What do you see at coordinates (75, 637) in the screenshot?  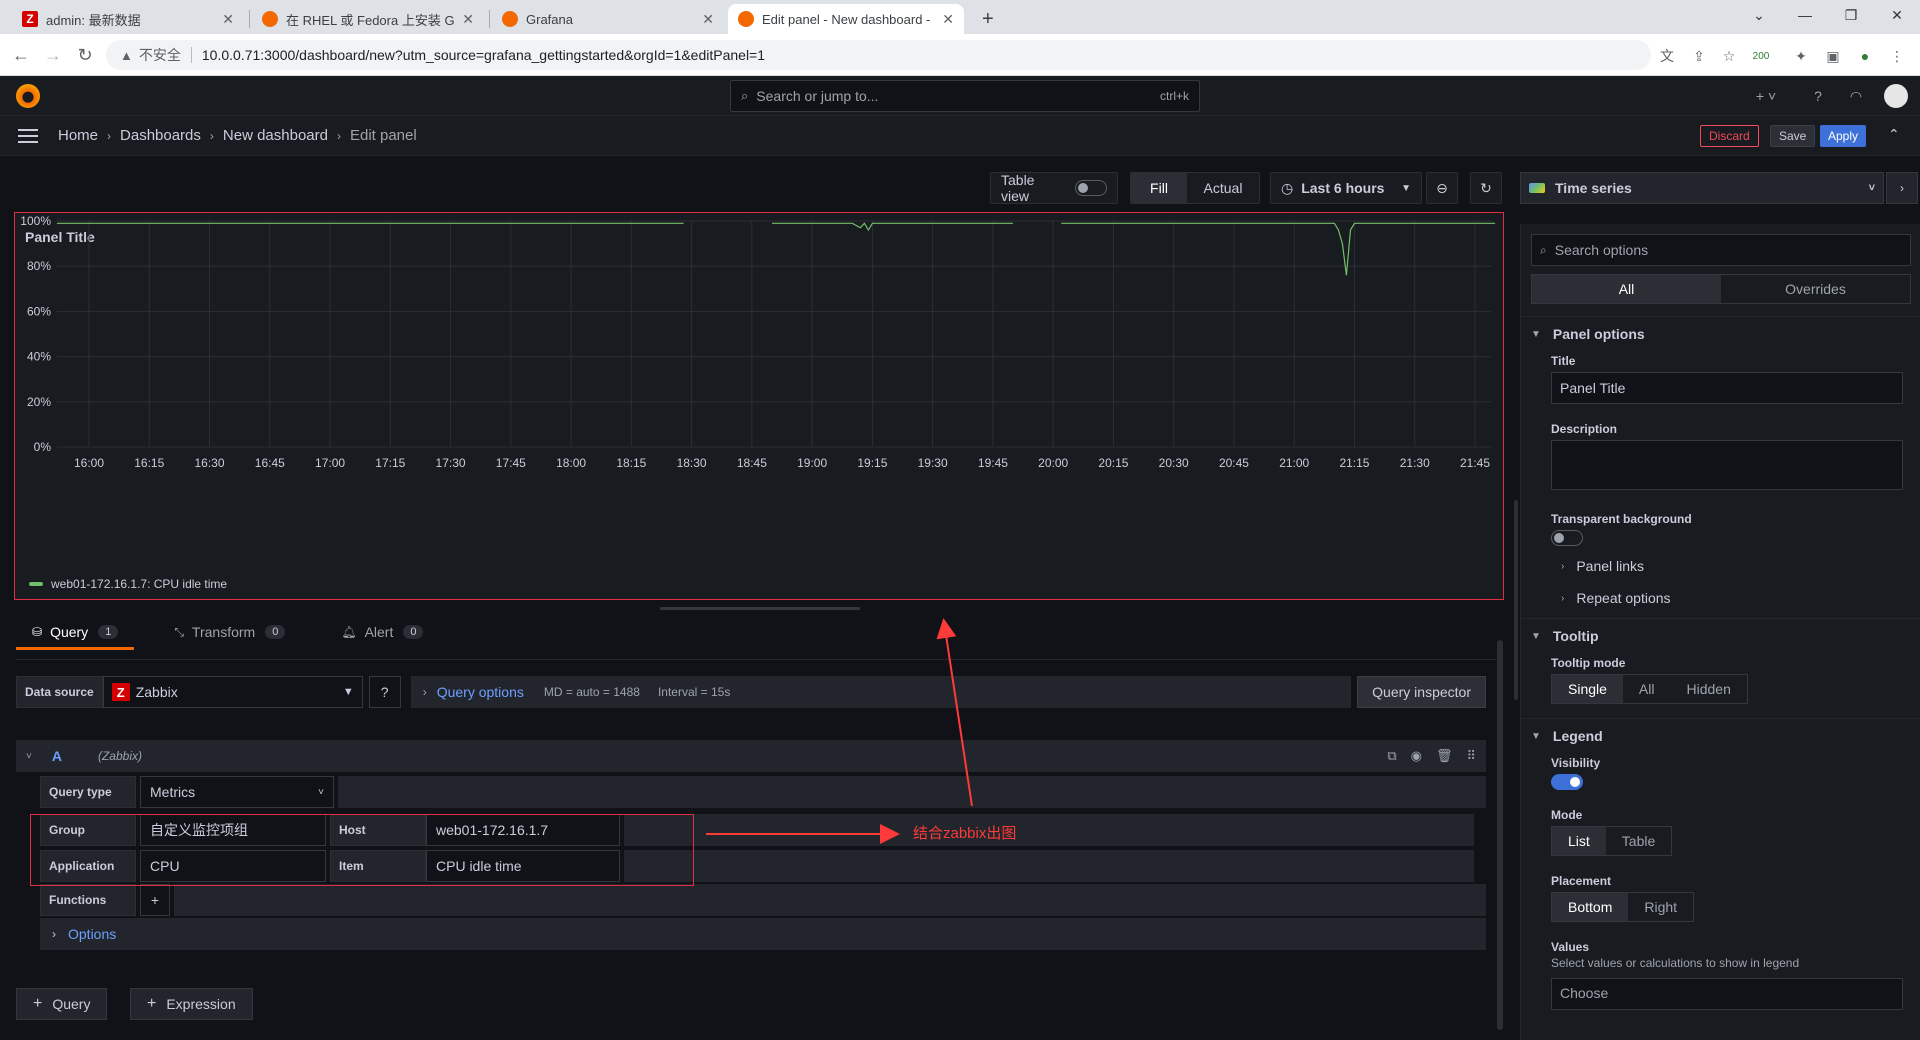 I see `tab-query: ⛁ Query 1` at bounding box center [75, 637].